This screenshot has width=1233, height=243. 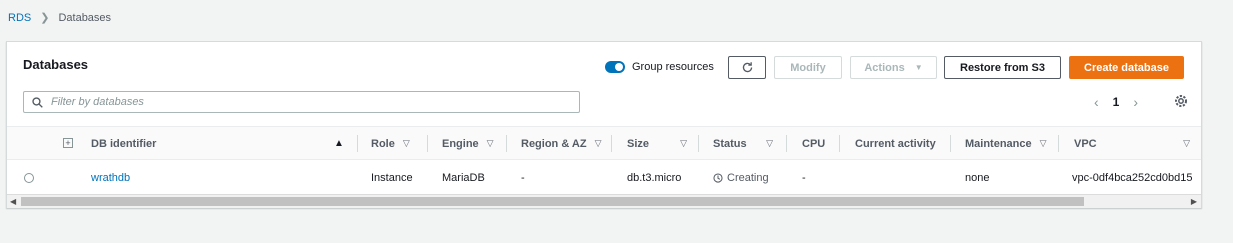 I want to click on restore-from-s3-button: Restore from S3, so click(x=1002, y=67).